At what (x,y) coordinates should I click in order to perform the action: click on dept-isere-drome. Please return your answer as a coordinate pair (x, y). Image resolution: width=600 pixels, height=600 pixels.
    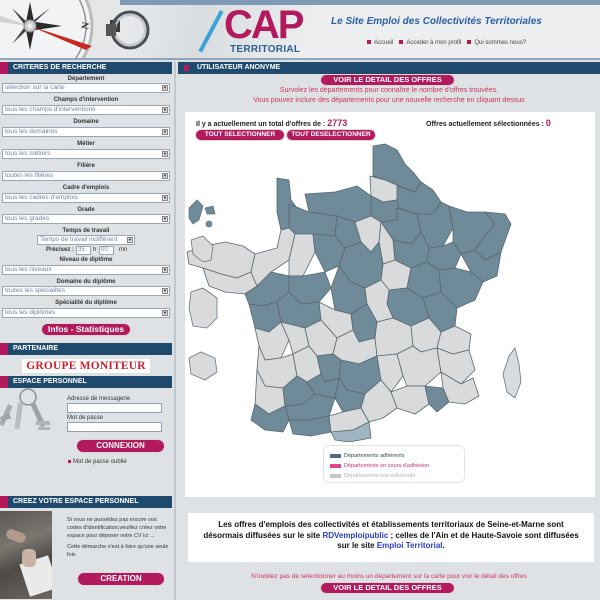
    Looking at the image, I should click on (419, 366).